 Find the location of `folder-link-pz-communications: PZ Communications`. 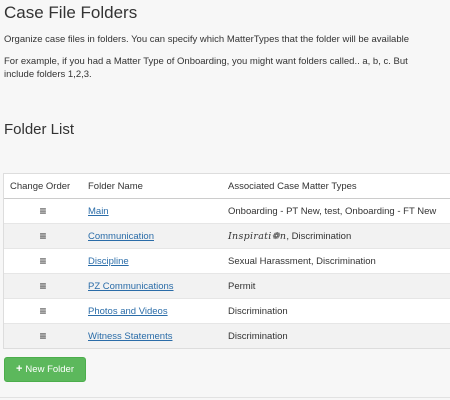

folder-link-pz-communications: PZ Communications is located at coordinates (131, 286).